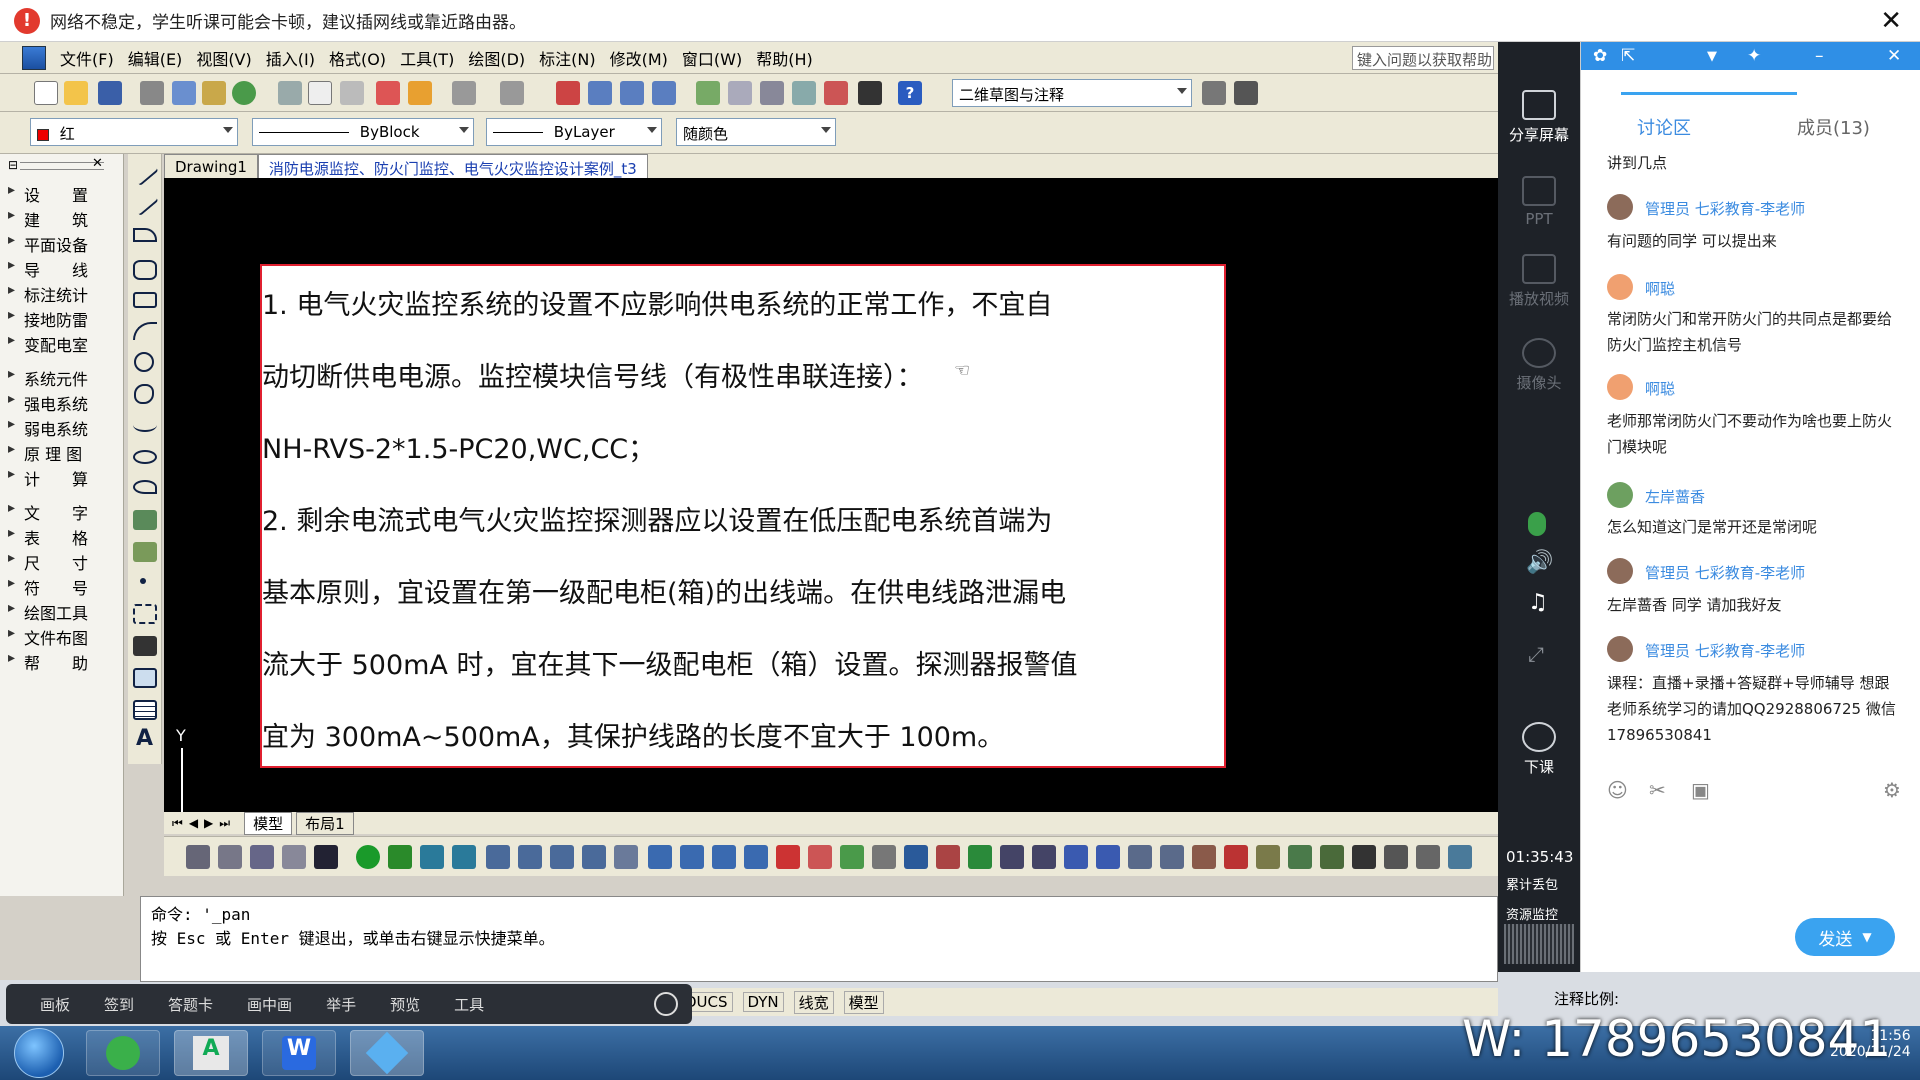 This screenshot has height=1080, width=1920. Describe the element at coordinates (145, 552) in the screenshot. I see `make-block-icon` at that location.